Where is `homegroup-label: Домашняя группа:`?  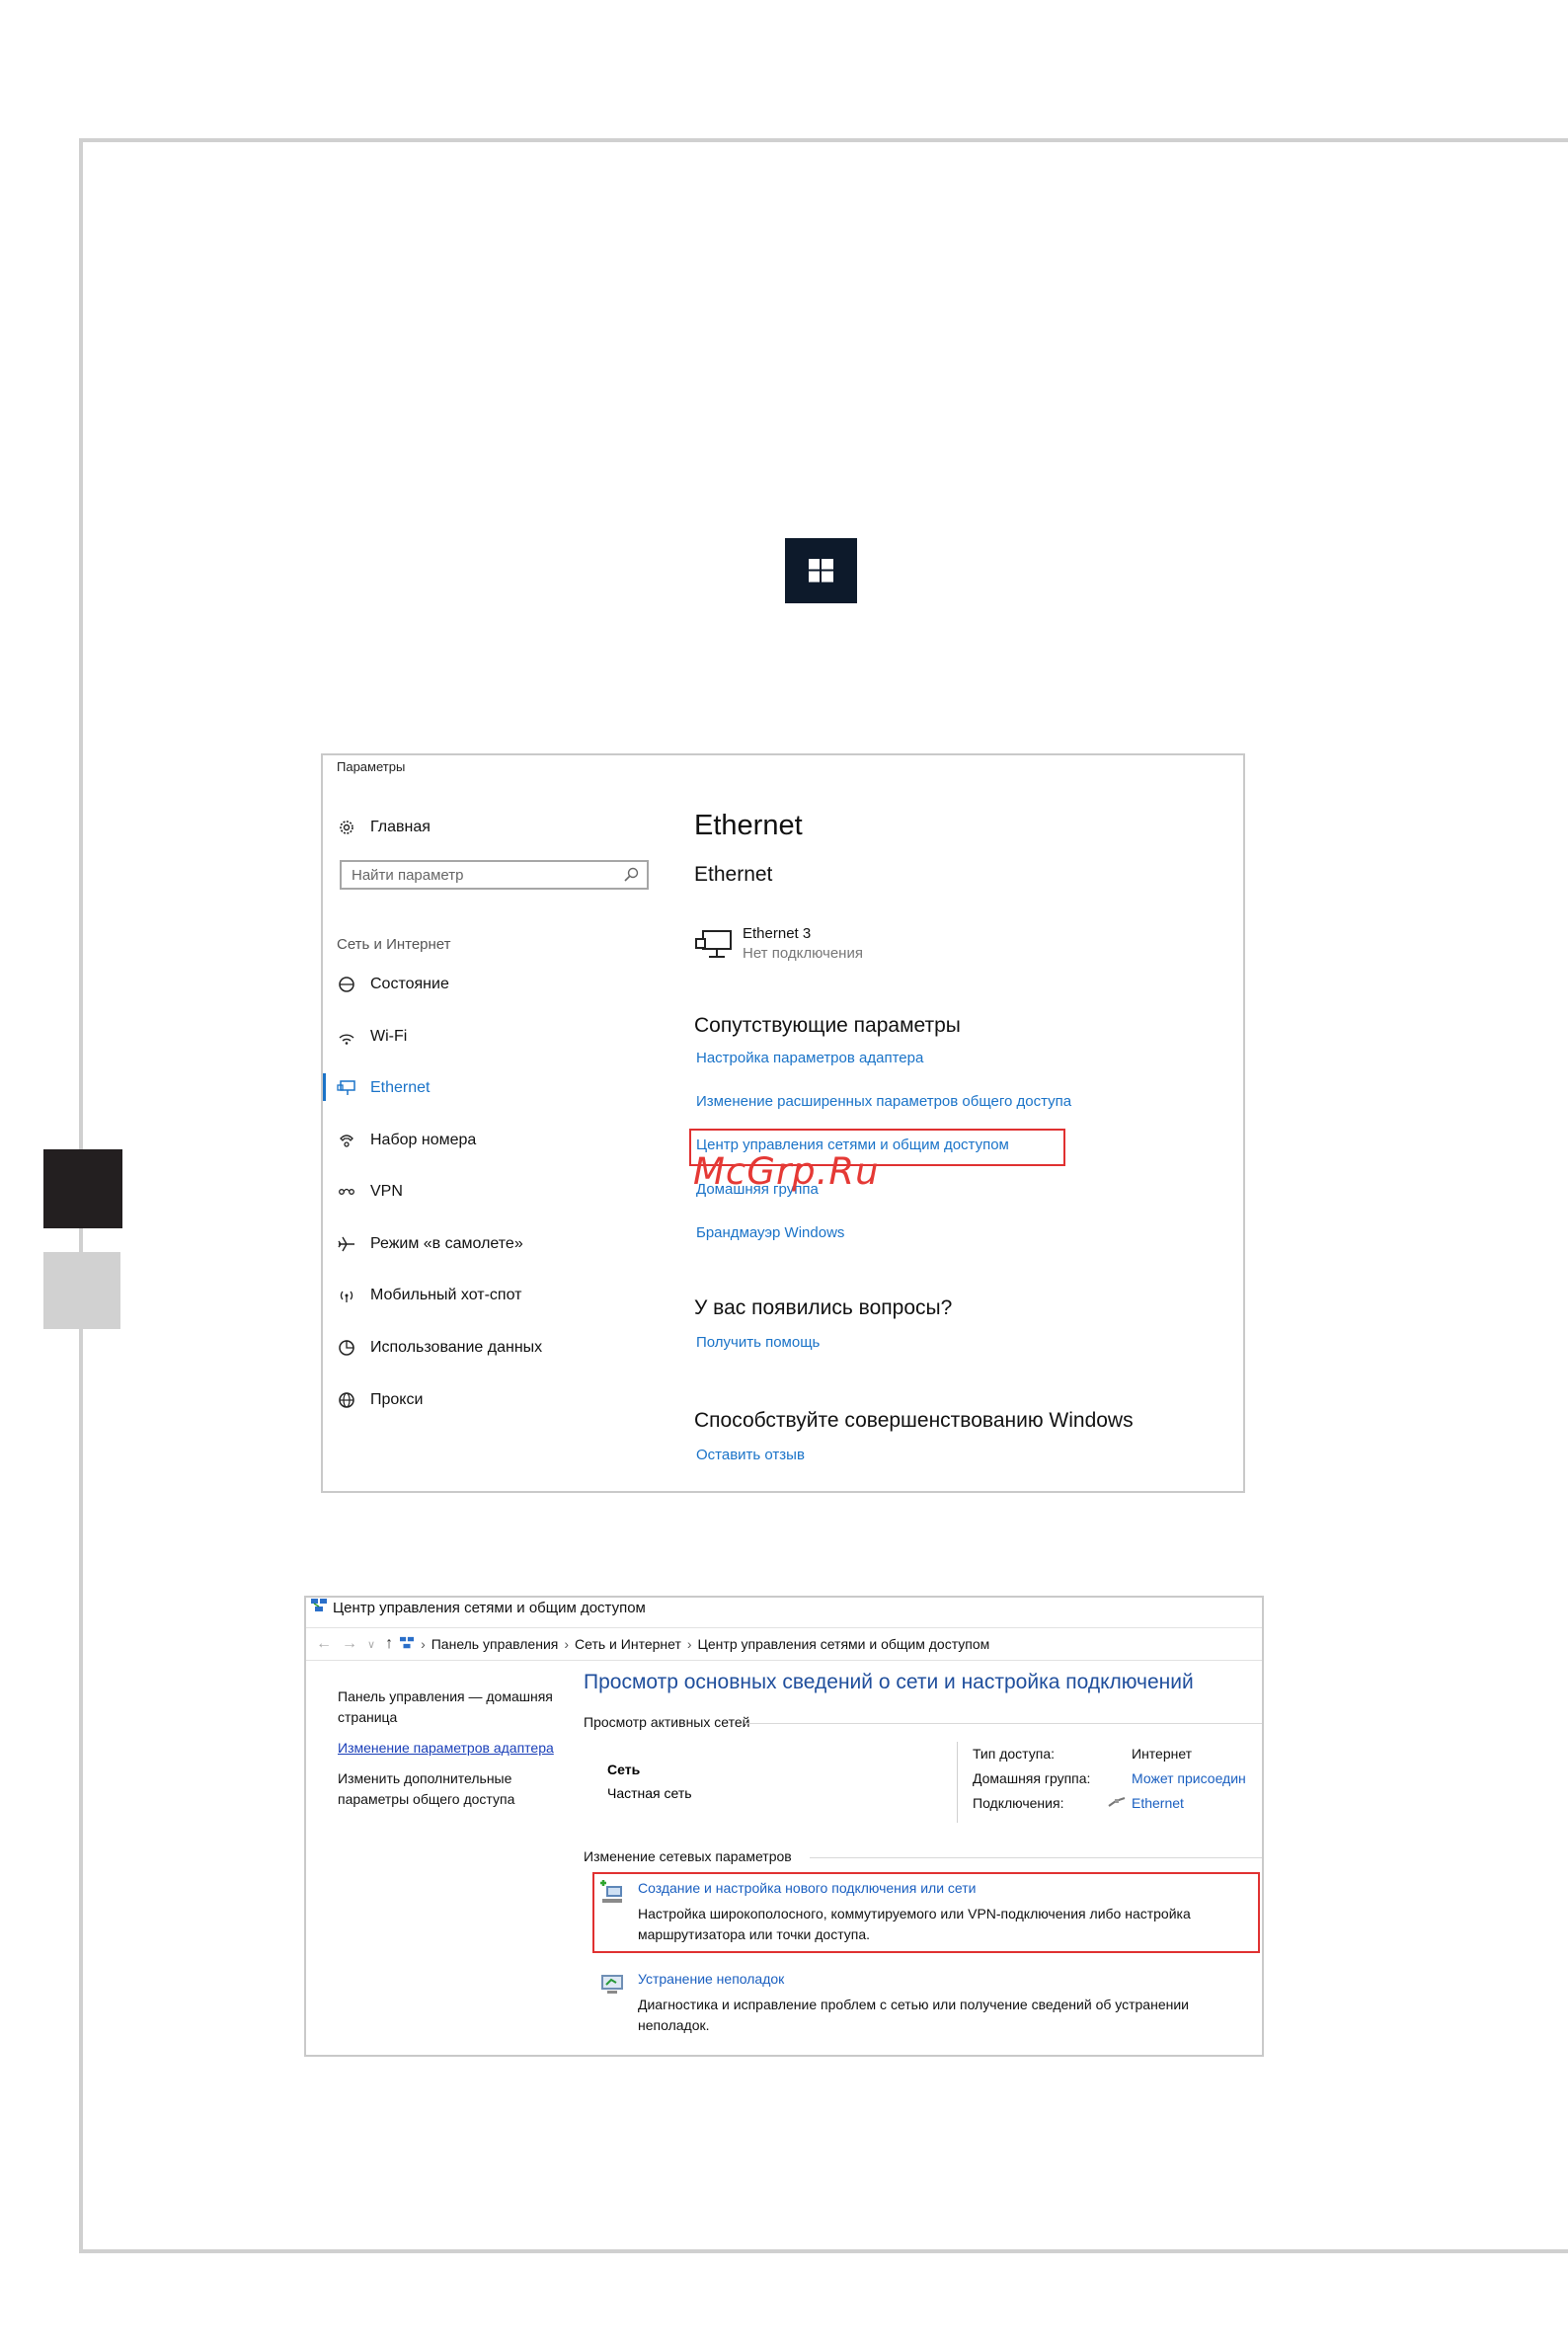 homegroup-label: Домашняя группа: is located at coordinates (1032, 1778).